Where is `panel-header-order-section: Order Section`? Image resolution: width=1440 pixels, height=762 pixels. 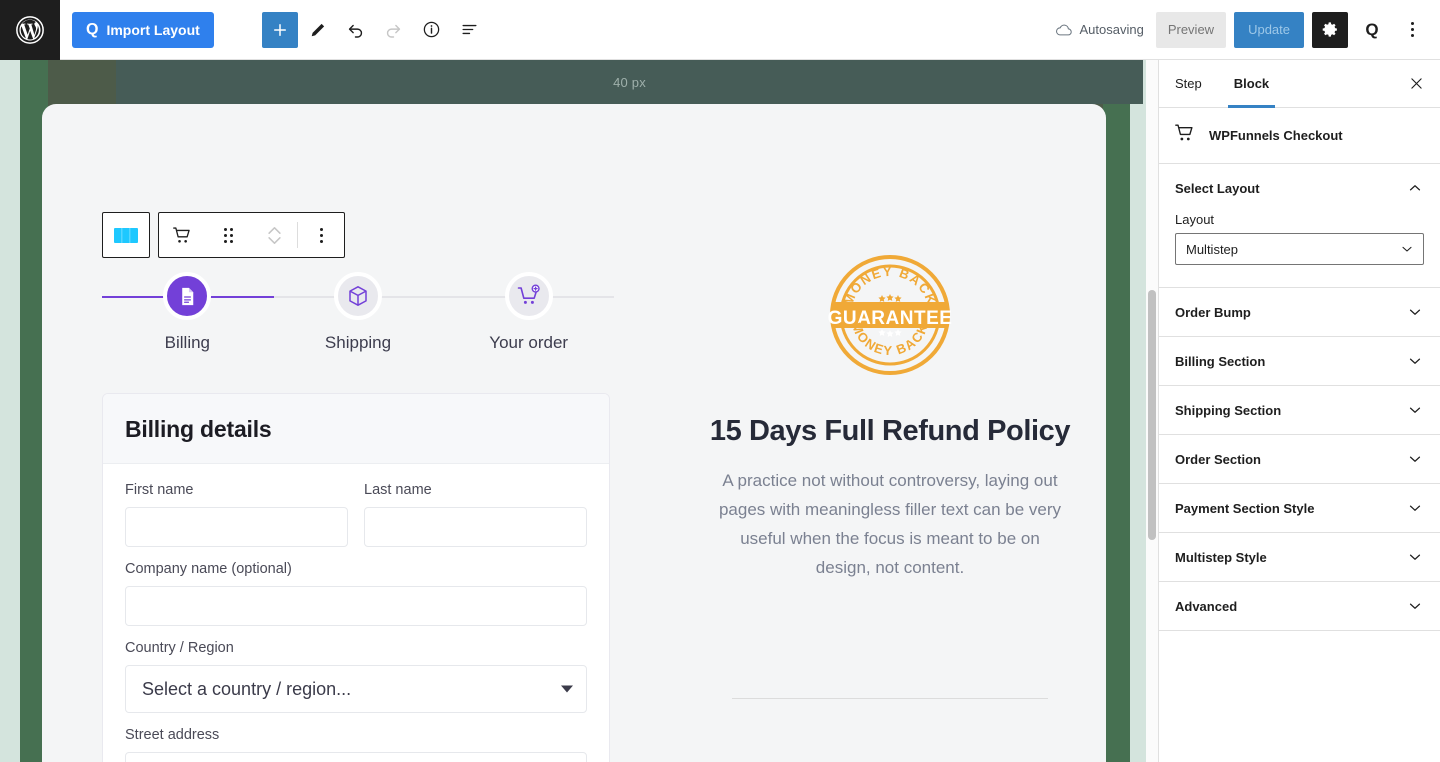
panel-header-order-section: Order Section is located at coordinates (1299, 459).